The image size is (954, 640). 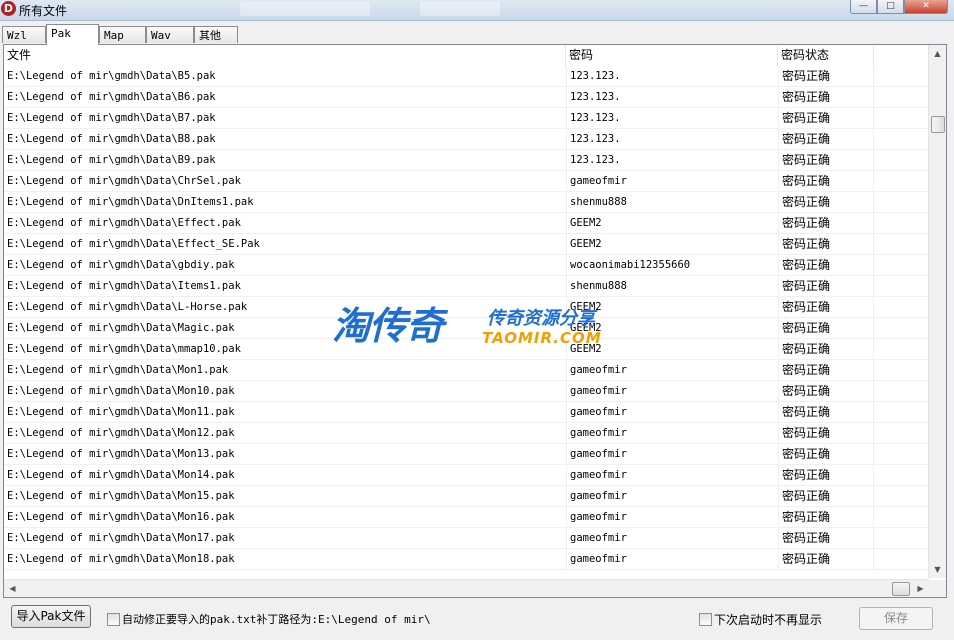 I want to click on file-path-cell: E:\Legend of mir\gmdh\Data\Effect.pak, so click(x=124, y=223).